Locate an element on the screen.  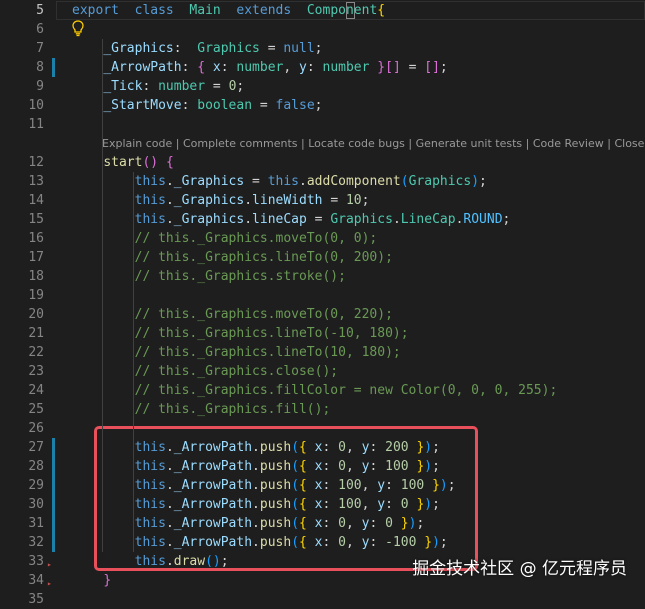
code-text: _Graphics: Graphics = null; is located at coordinates (197, 48).